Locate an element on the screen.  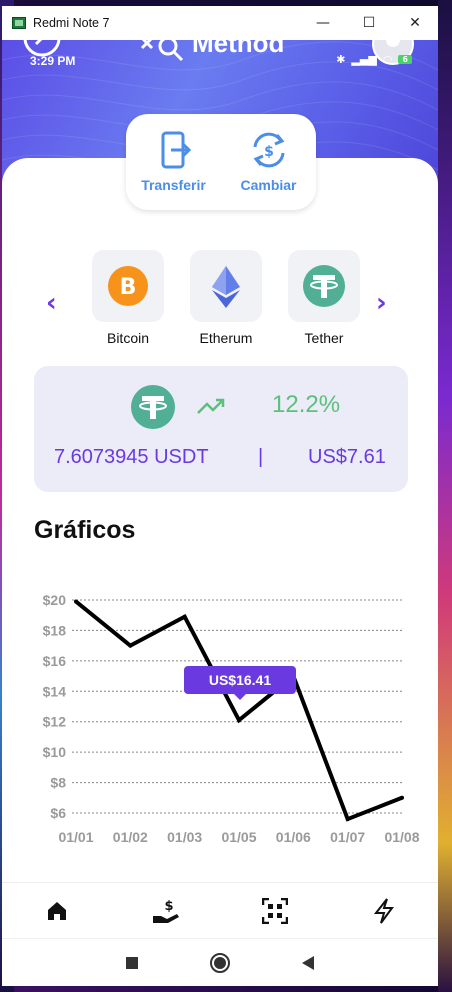
y-tick-label: $18 is located at coordinates (55, 630).